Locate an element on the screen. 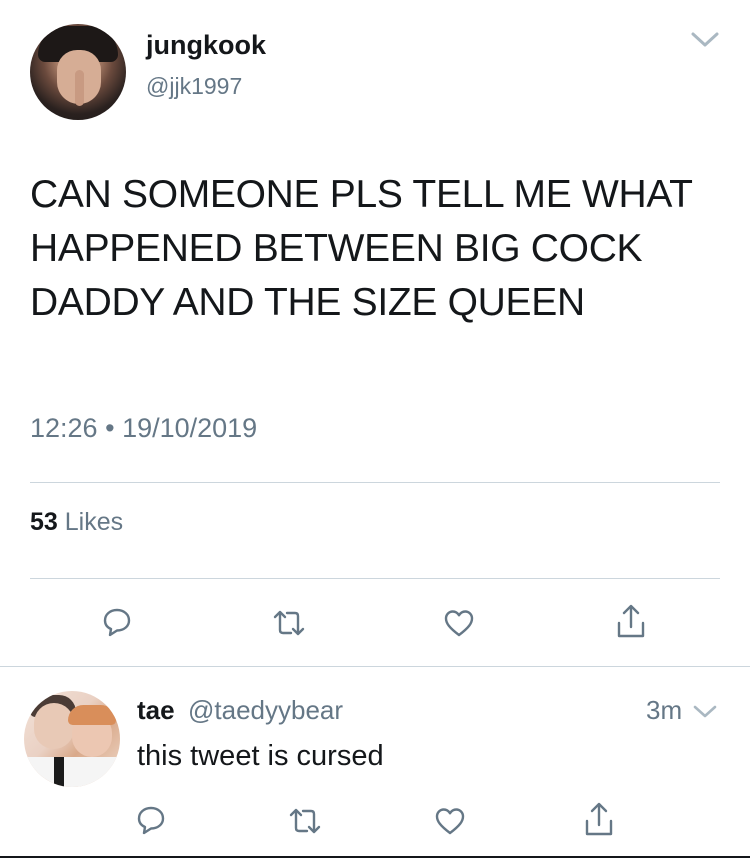  tweet-time: 12:26 is located at coordinates (64, 428).